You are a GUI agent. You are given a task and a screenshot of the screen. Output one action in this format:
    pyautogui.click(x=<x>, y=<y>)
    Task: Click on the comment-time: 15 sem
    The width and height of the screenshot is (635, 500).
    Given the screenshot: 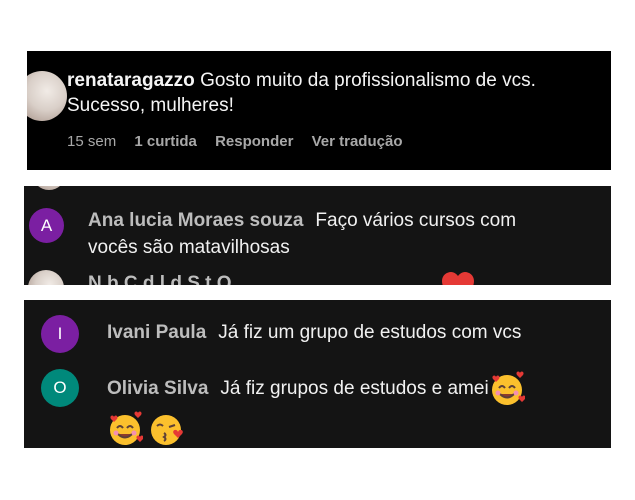 What is the action you would take?
    pyautogui.click(x=92, y=141)
    